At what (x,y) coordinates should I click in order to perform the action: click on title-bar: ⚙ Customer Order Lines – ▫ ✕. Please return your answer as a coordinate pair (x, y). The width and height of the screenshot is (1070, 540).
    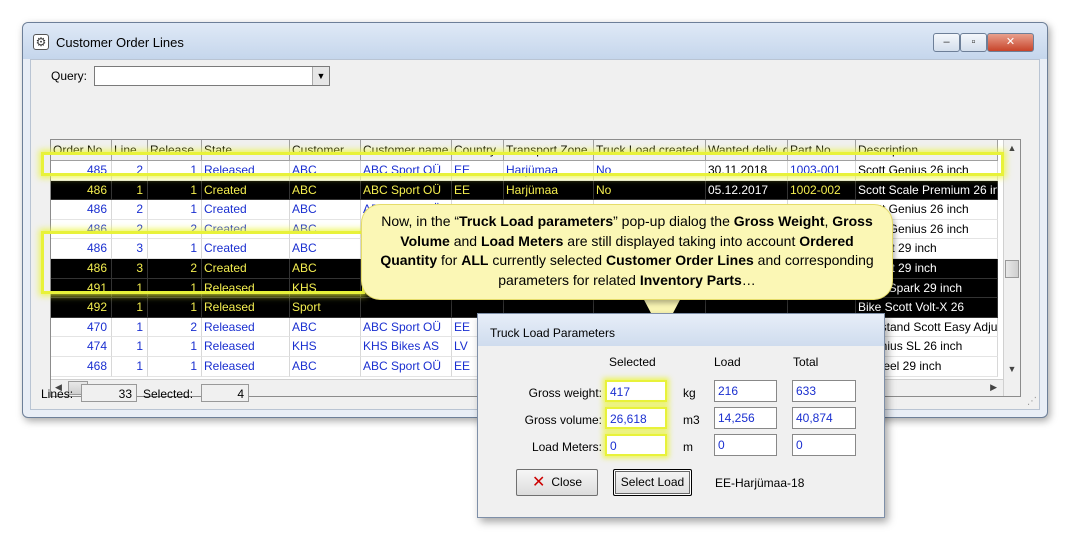
    Looking at the image, I should click on (535, 41).